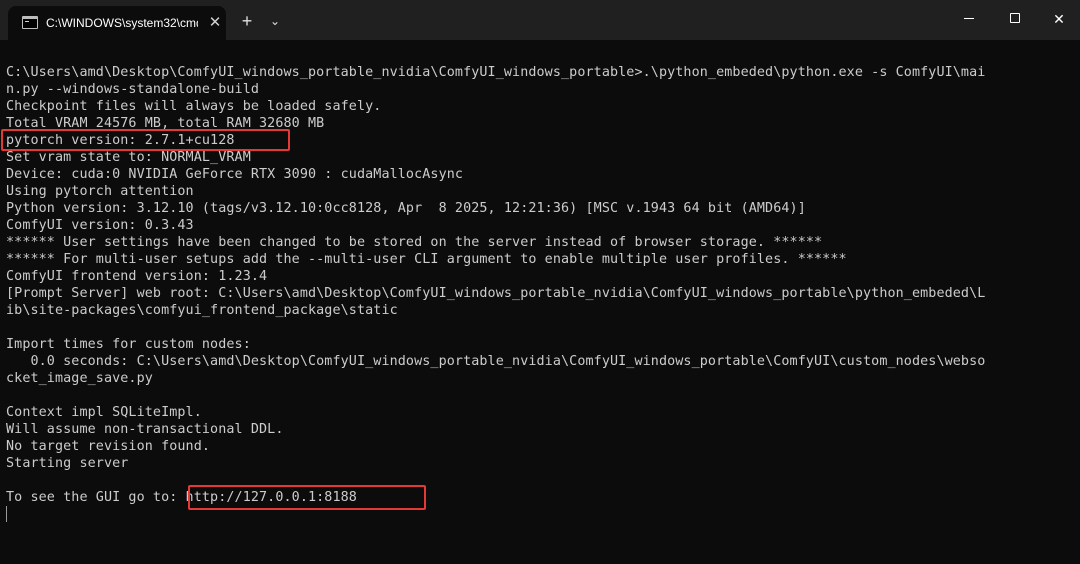  I want to click on tab-cmd: C:\WINDOWS\system32\cmd.e ✕, so click(117, 23).